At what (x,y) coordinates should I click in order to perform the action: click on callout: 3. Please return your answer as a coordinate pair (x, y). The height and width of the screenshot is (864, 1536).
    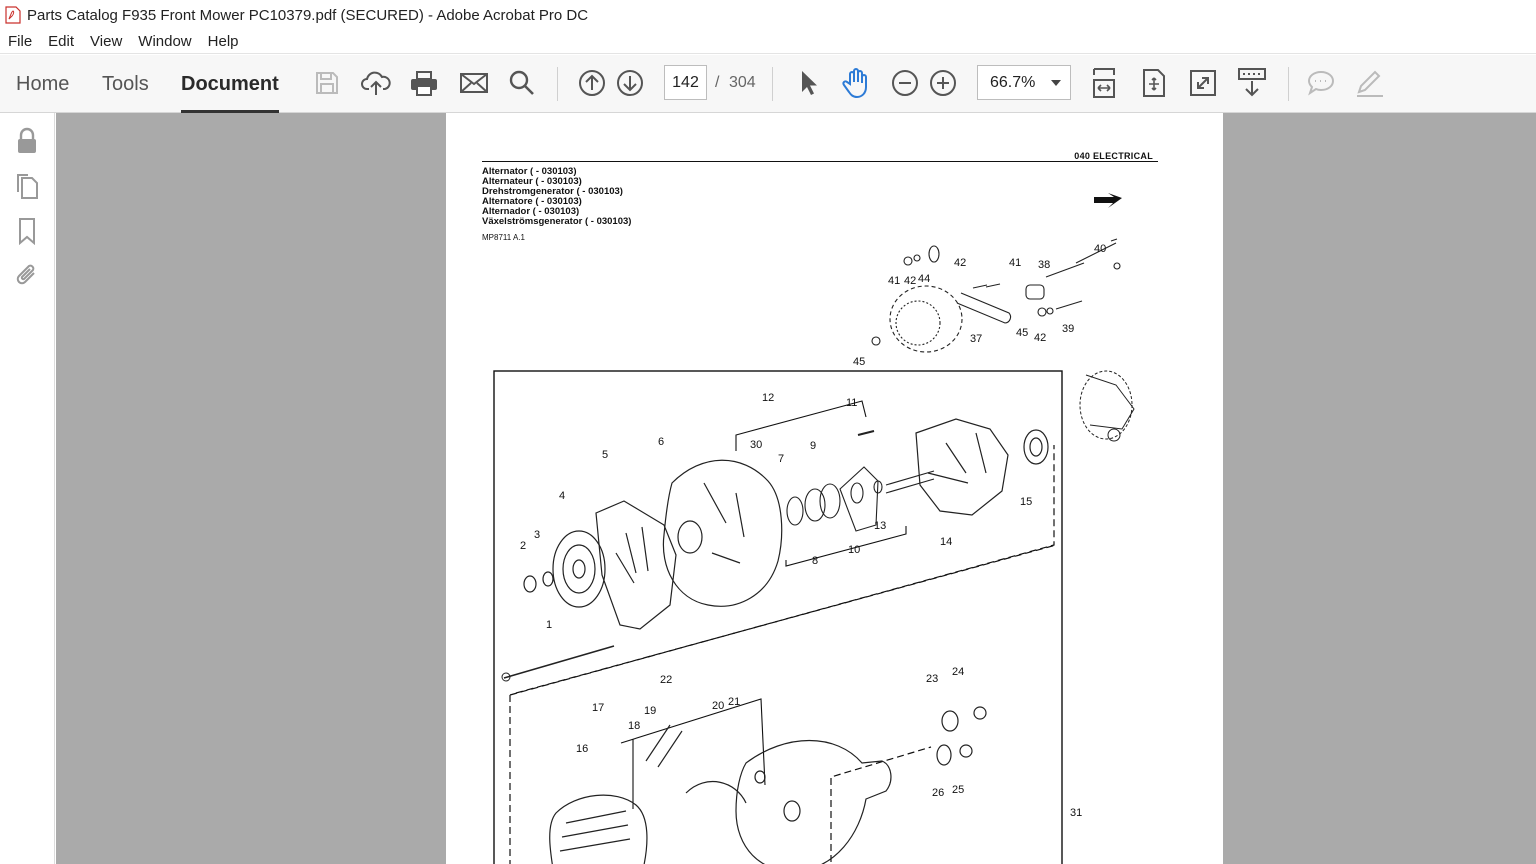
    Looking at the image, I should click on (537, 535).